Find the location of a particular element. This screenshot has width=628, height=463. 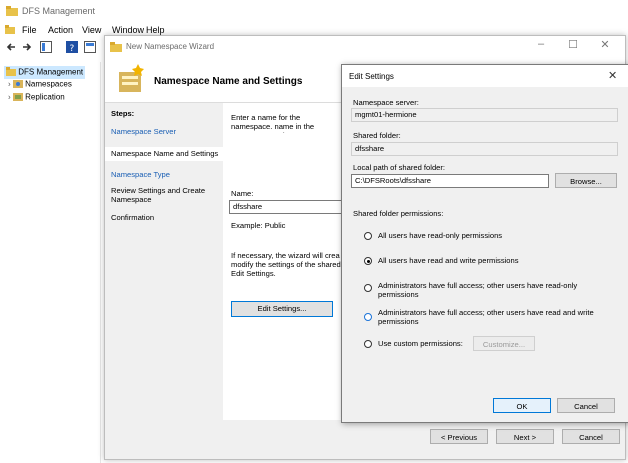

steps-heading: Steps: is located at coordinates (123, 113).